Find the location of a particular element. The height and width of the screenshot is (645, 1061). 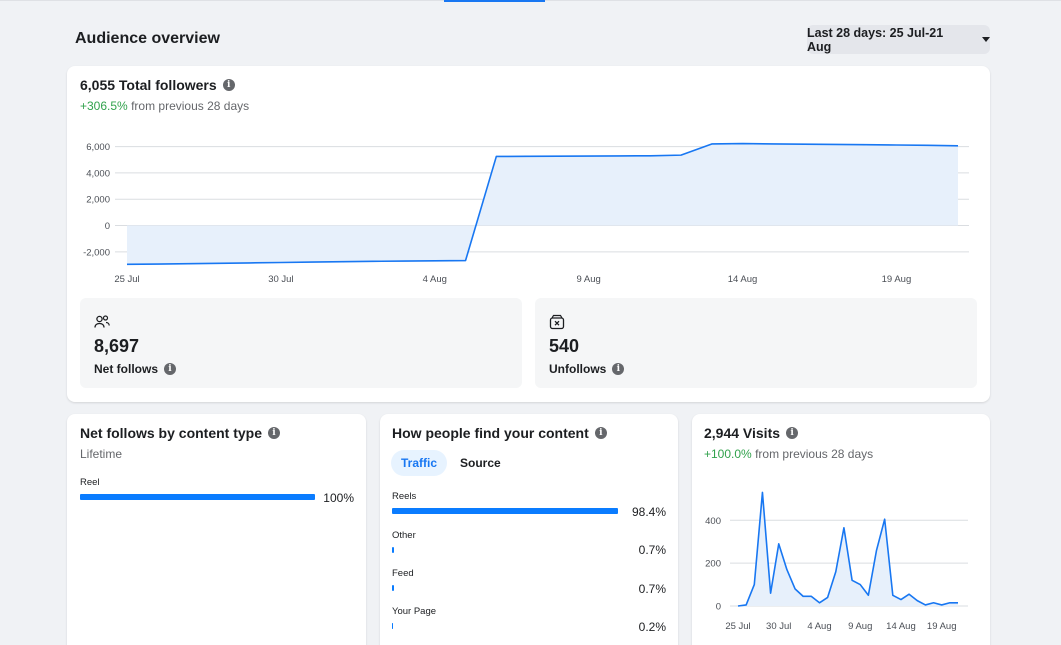

net-follows-box: 8,697 Net follows i is located at coordinates (301, 343).